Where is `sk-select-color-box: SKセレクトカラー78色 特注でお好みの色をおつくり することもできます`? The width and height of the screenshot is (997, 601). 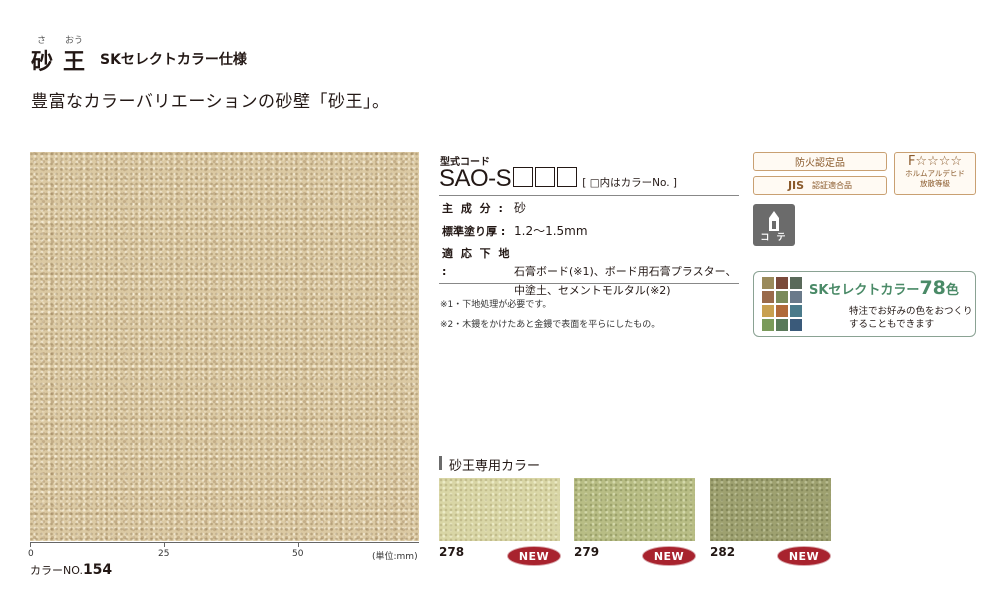
sk-select-color-box: SKセレクトカラー78色 特注でお好みの色をおつくり することもできます is located at coordinates (864, 304).